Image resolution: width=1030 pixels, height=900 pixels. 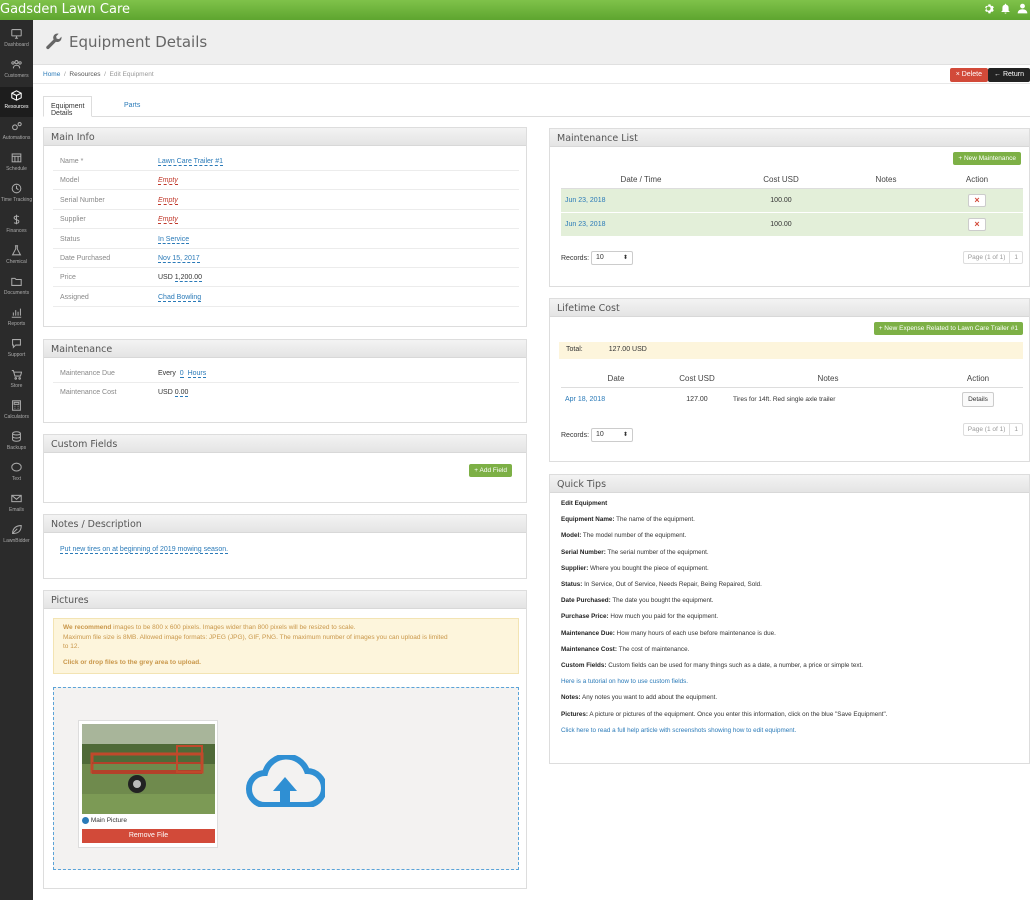 What do you see at coordinates (600, 434) in the screenshot?
I see `records-value: 10` at bounding box center [600, 434].